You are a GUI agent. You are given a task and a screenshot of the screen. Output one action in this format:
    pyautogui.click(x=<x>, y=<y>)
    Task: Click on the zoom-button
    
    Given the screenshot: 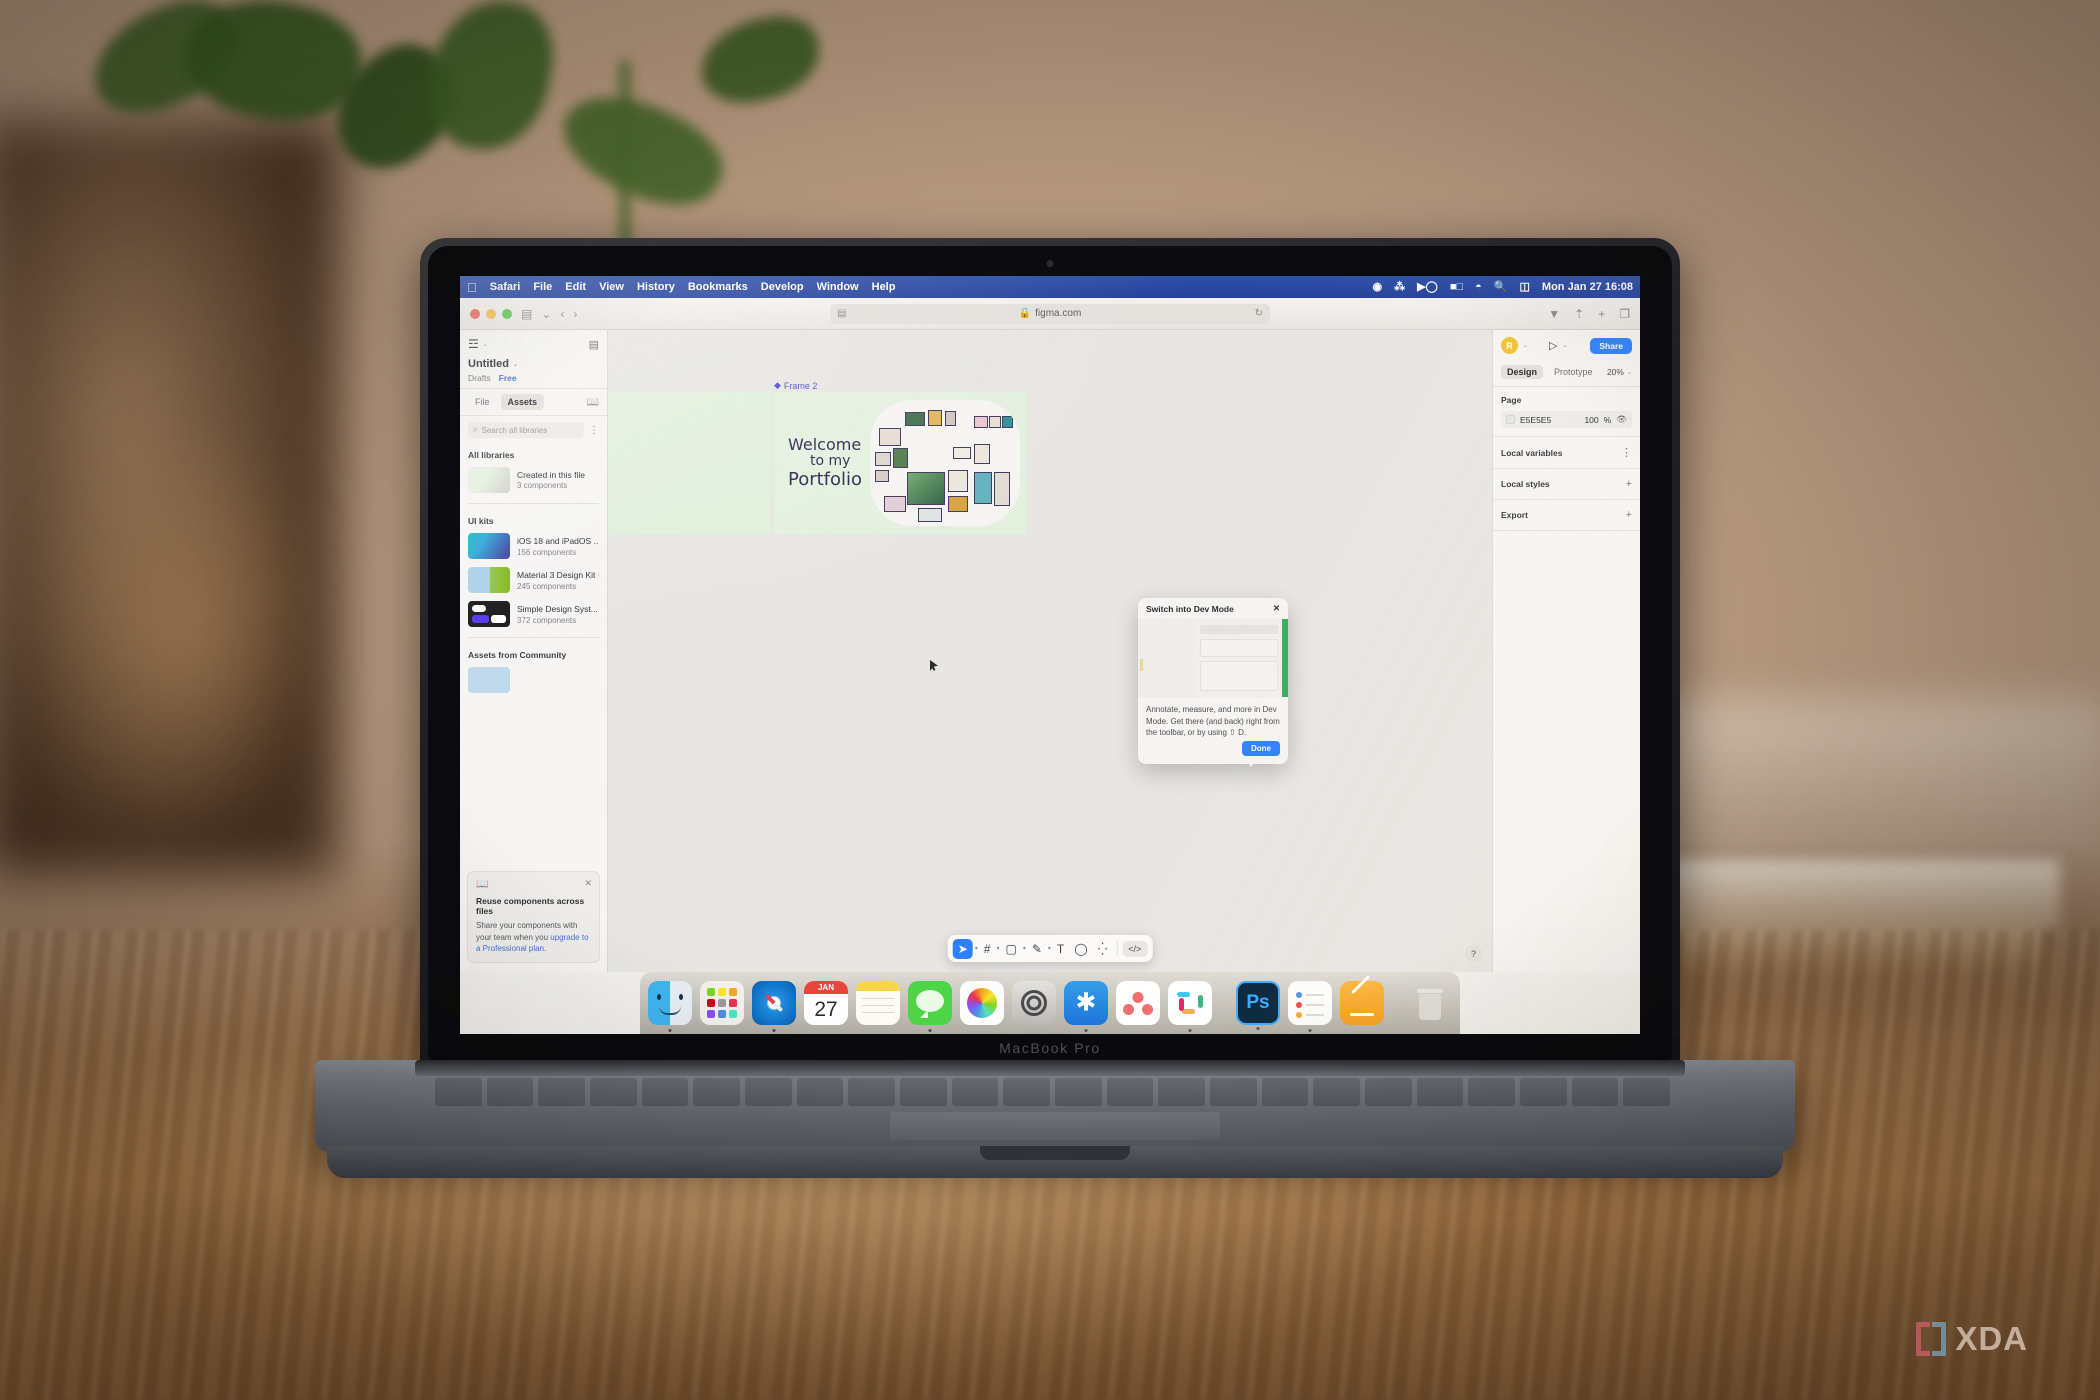 What is the action you would take?
    pyautogui.click(x=507, y=313)
    